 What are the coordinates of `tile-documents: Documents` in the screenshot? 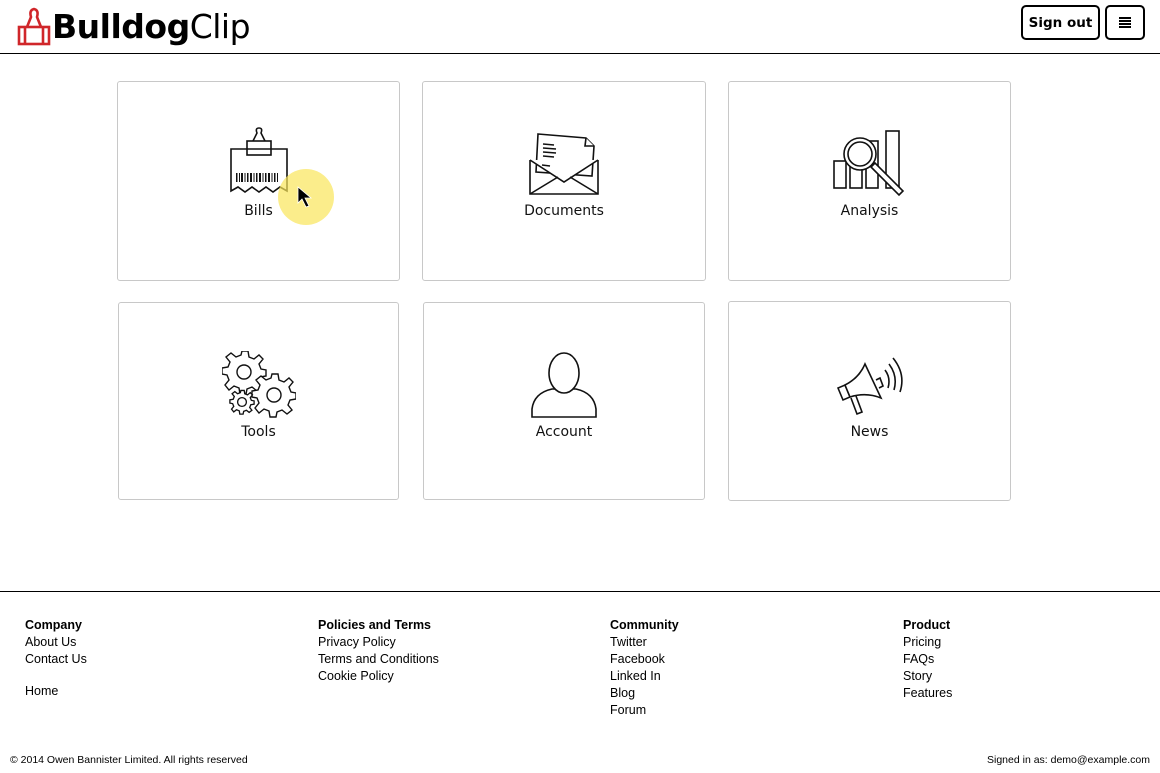 It's located at (564, 181).